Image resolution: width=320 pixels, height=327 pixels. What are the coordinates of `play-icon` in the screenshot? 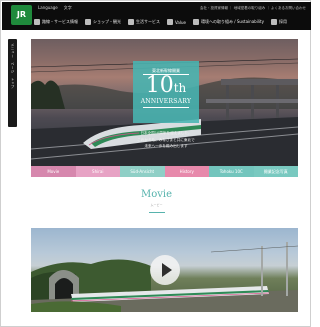 It's located at (165, 270).